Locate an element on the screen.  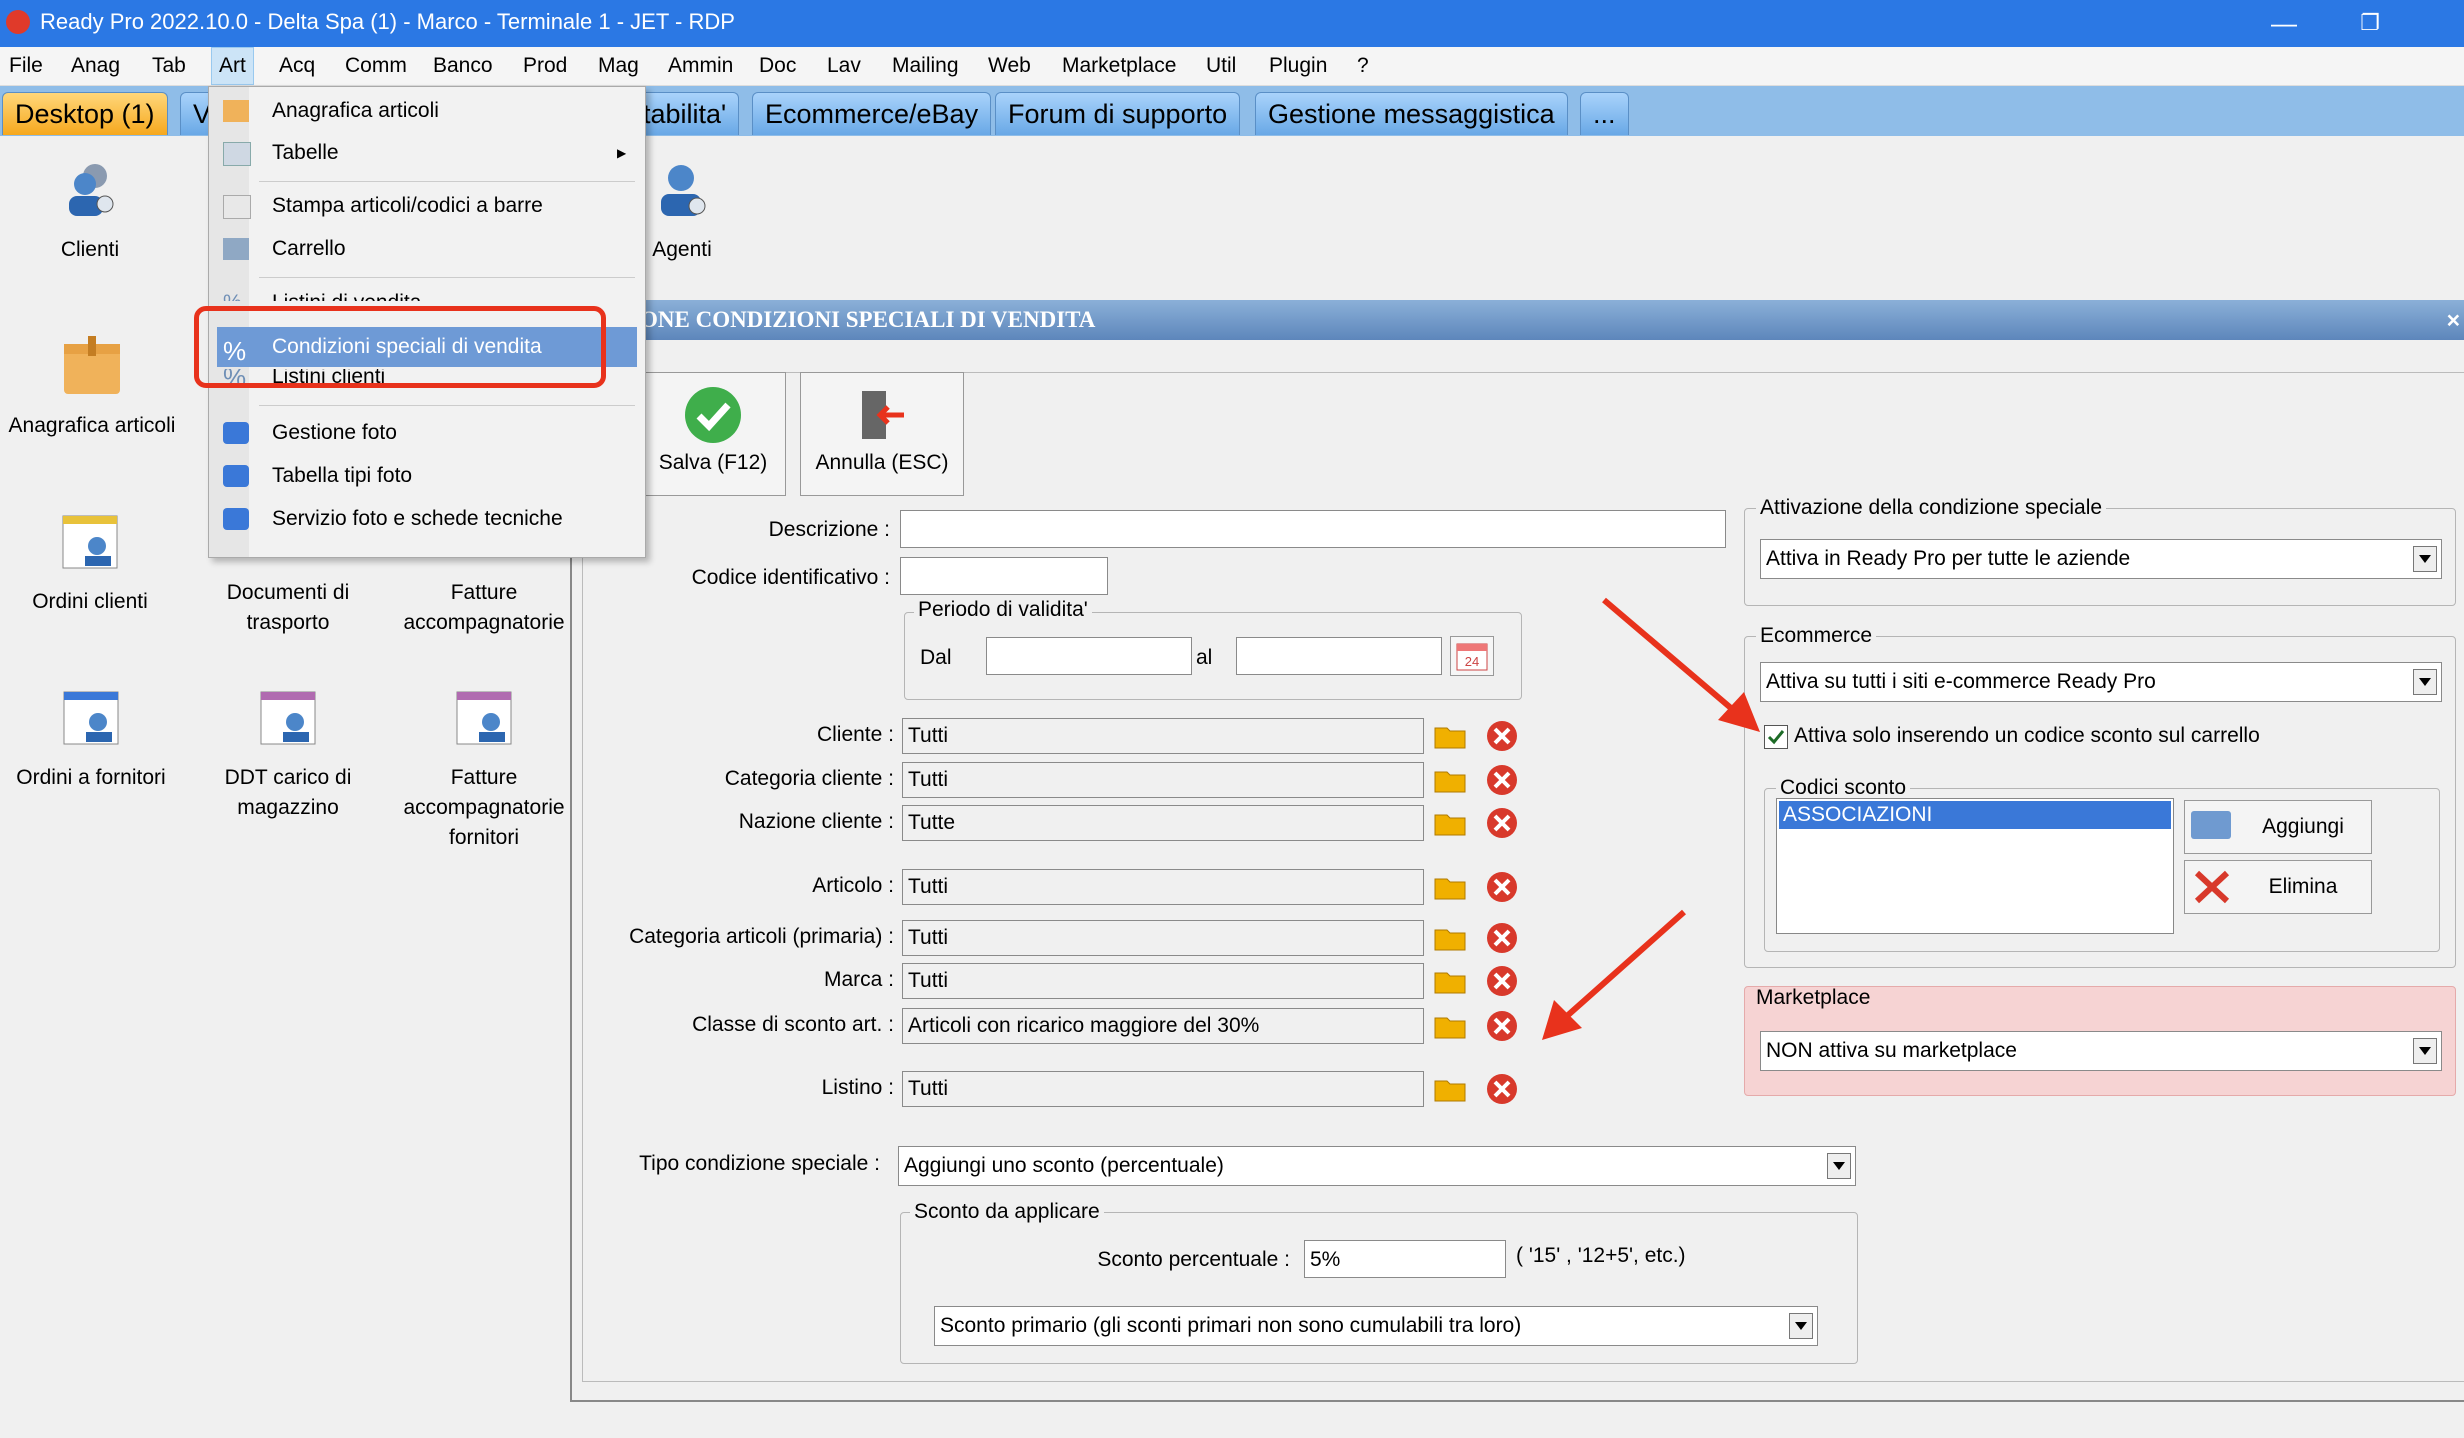
menu-lav: Lav is located at coordinates (844, 66).